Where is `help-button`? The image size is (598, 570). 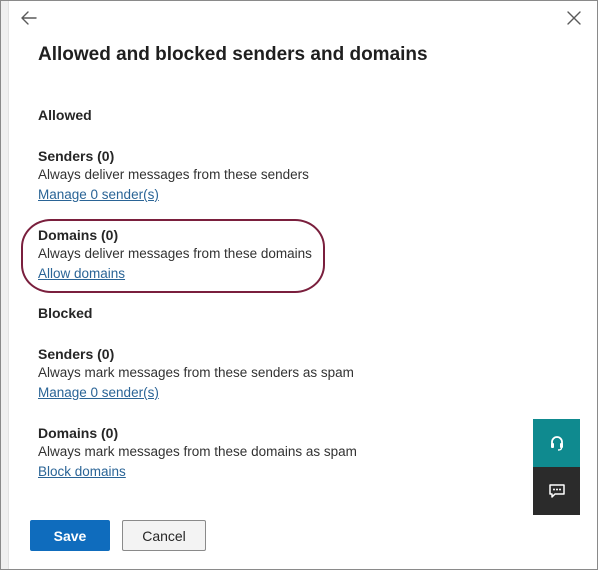
help-button is located at coordinates (556, 443).